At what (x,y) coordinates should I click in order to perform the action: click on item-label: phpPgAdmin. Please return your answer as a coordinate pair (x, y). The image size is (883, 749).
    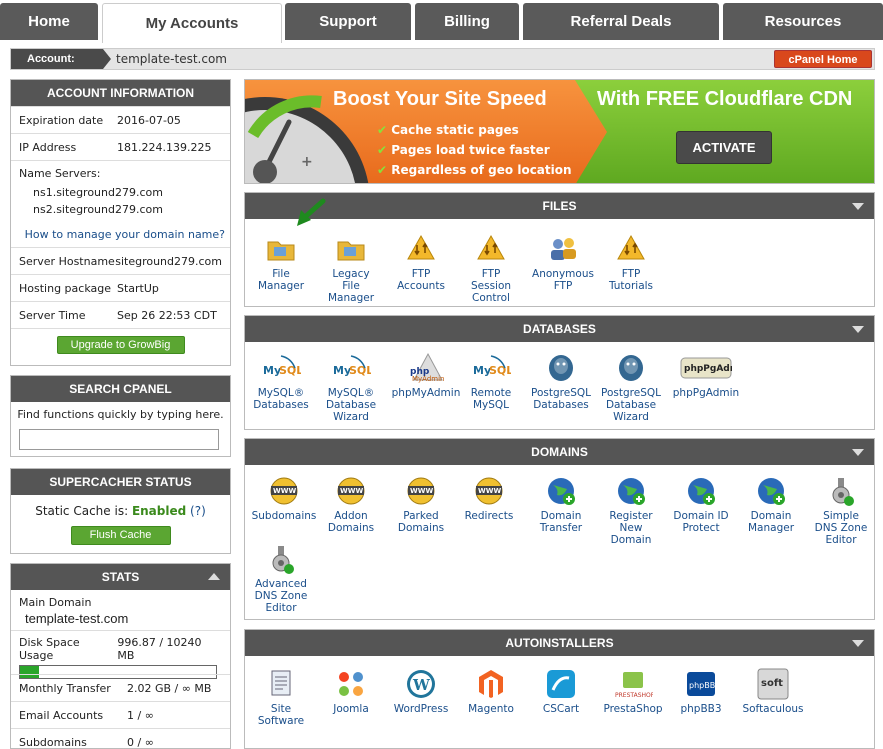
    Looking at the image, I should click on (706, 393).